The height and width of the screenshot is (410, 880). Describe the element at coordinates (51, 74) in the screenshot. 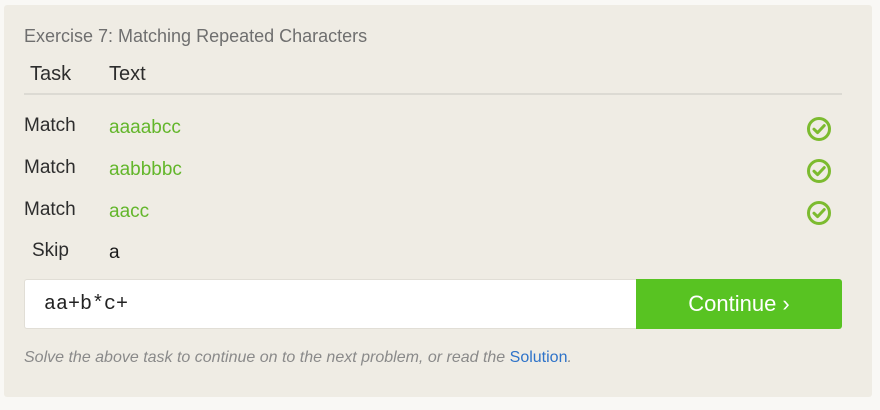

I see `header-task: Task` at that location.